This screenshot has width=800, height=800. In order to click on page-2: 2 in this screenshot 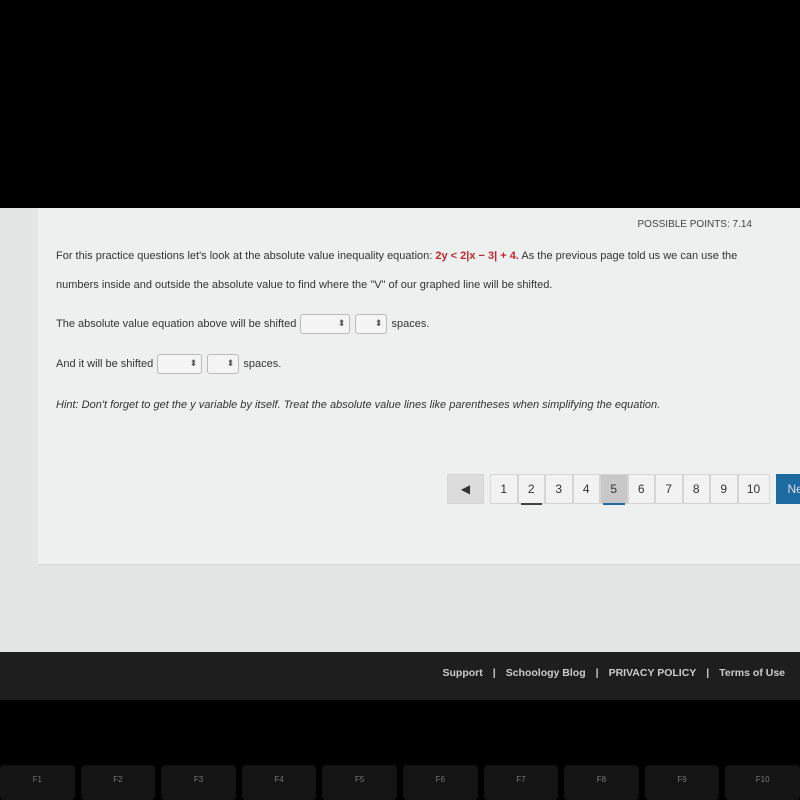, I will do `click(531, 489)`.